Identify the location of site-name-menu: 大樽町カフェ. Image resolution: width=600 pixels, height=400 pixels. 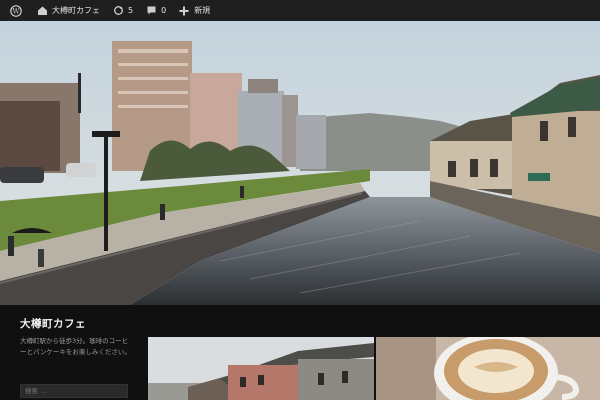
(68, 10).